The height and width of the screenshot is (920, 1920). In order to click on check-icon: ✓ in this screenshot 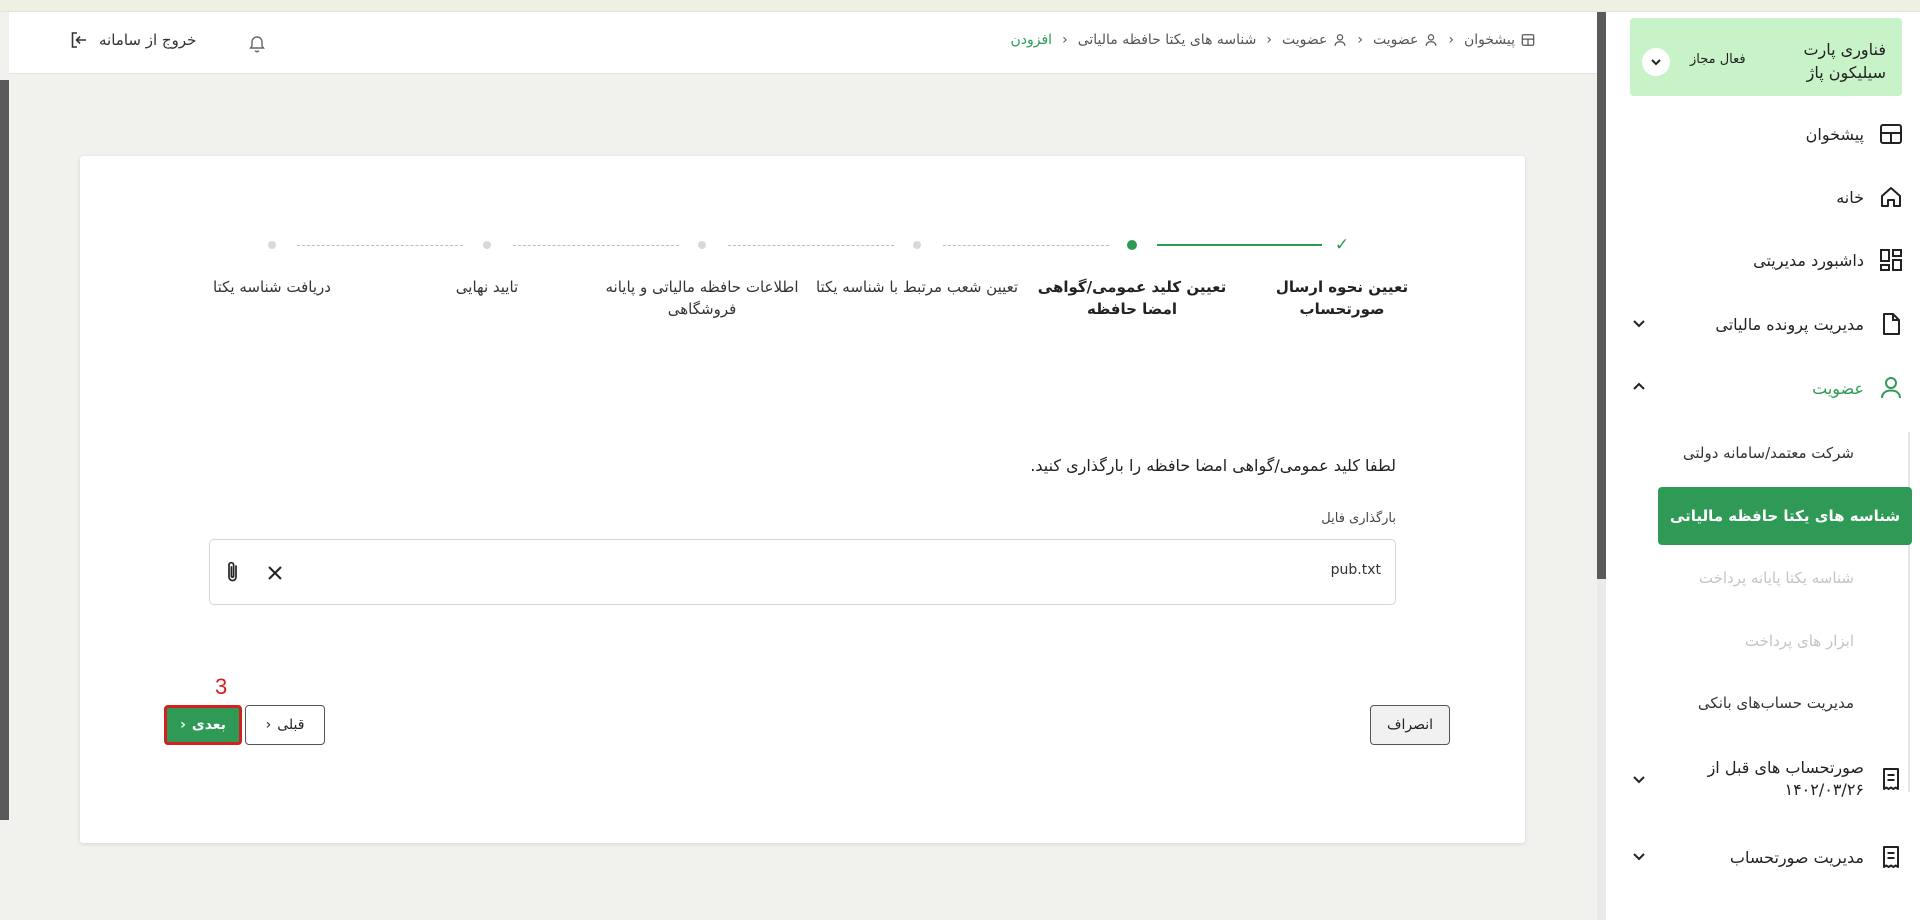, I will do `click(1342, 245)`.